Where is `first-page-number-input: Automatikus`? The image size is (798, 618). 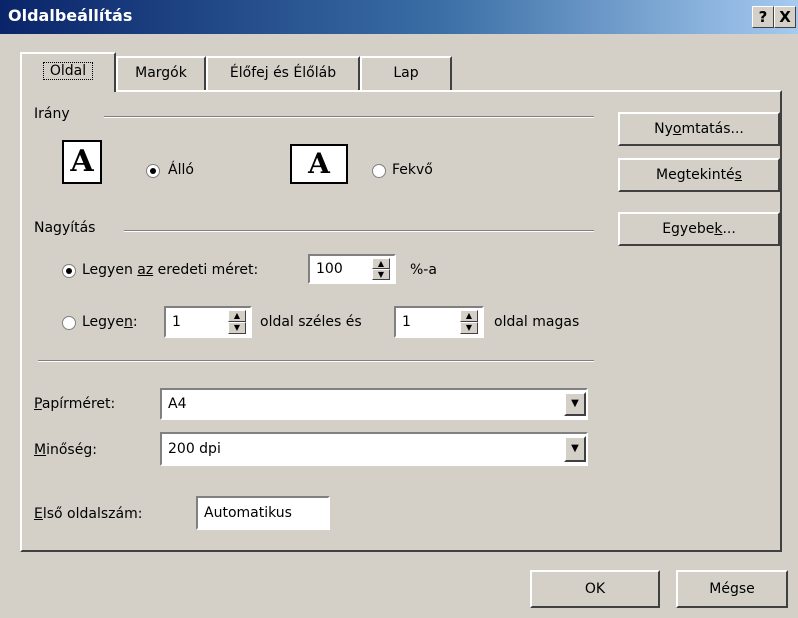
first-page-number-input: Automatikus is located at coordinates (263, 513).